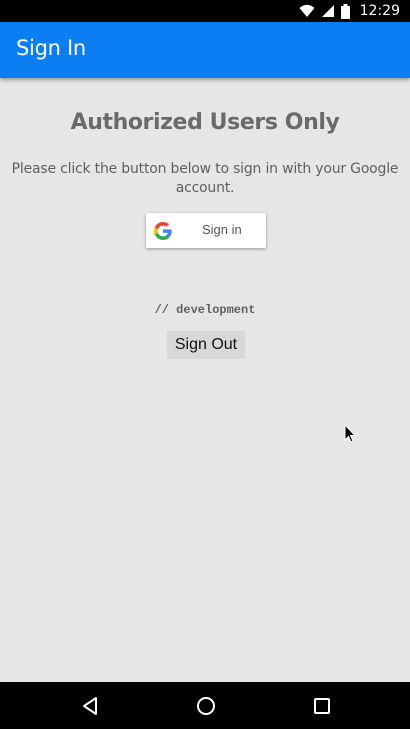  I want to click on page-title: Sign In, so click(51, 48).